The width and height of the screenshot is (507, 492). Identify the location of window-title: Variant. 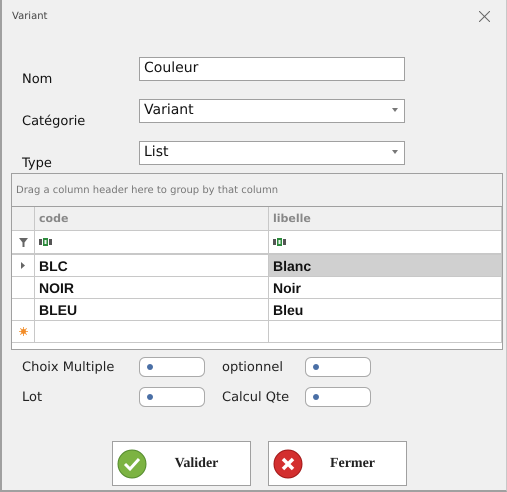
(30, 16).